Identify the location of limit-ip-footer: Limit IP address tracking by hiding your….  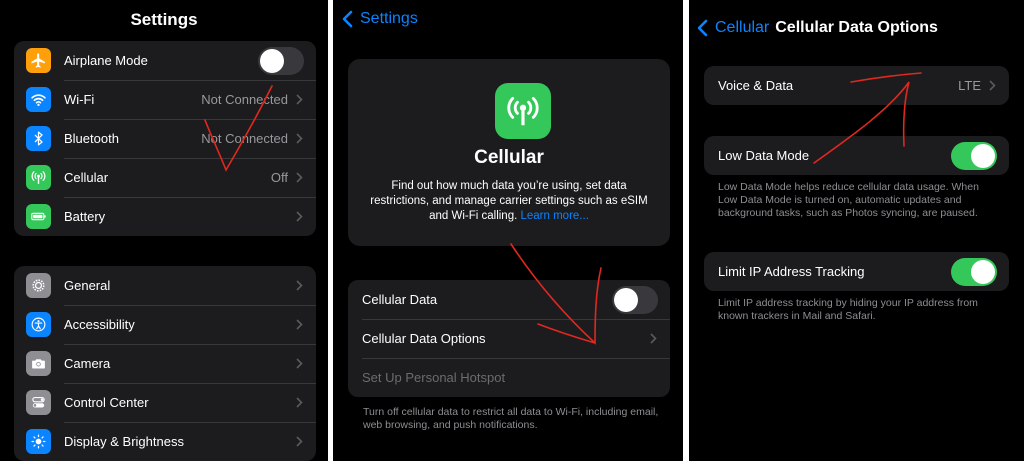
(848, 309).